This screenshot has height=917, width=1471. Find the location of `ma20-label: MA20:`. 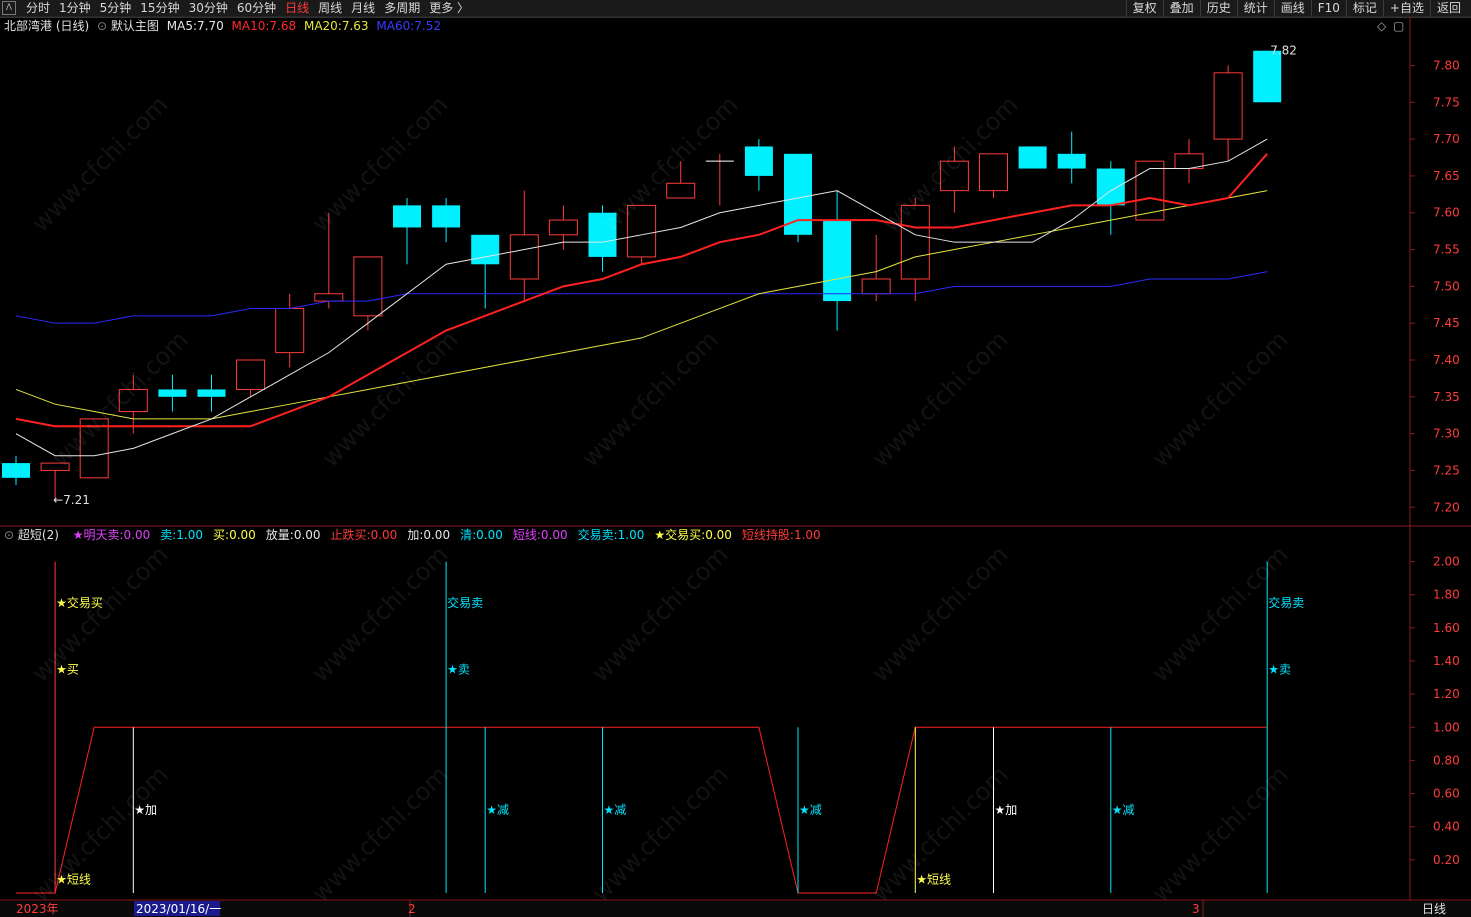

ma20-label: MA20: is located at coordinates (322, 26).